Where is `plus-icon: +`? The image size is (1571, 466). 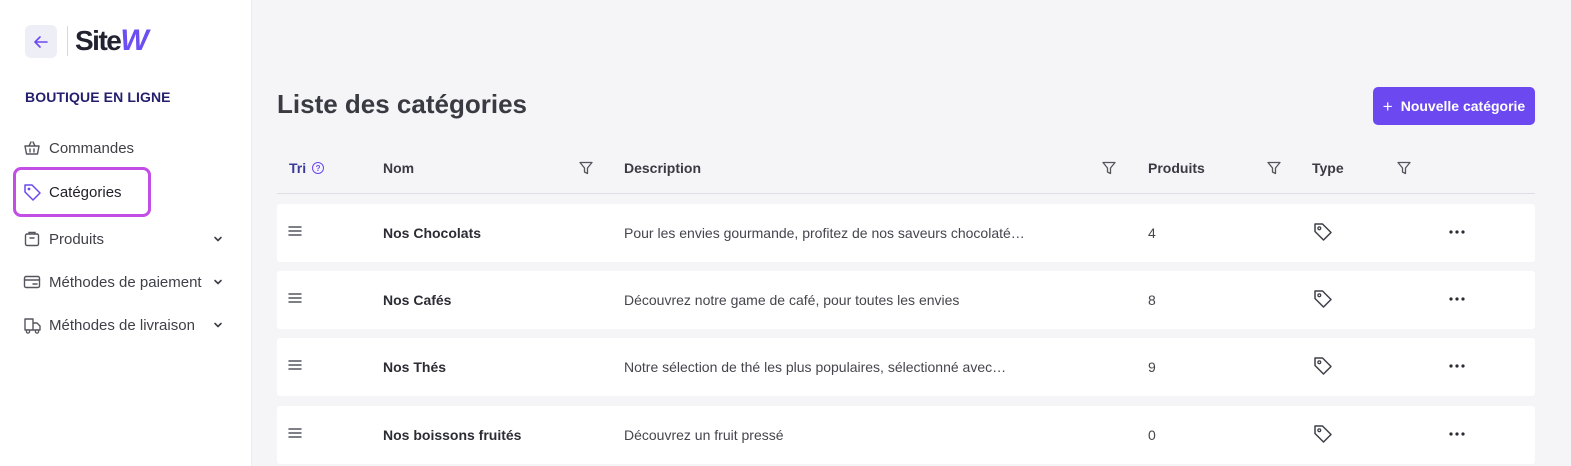
plus-icon: + is located at coordinates (1387, 106).